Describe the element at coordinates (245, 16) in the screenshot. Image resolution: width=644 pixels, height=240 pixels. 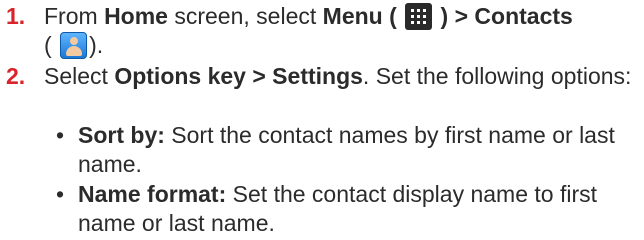
I see `step-text-part: screen, select` at that location.